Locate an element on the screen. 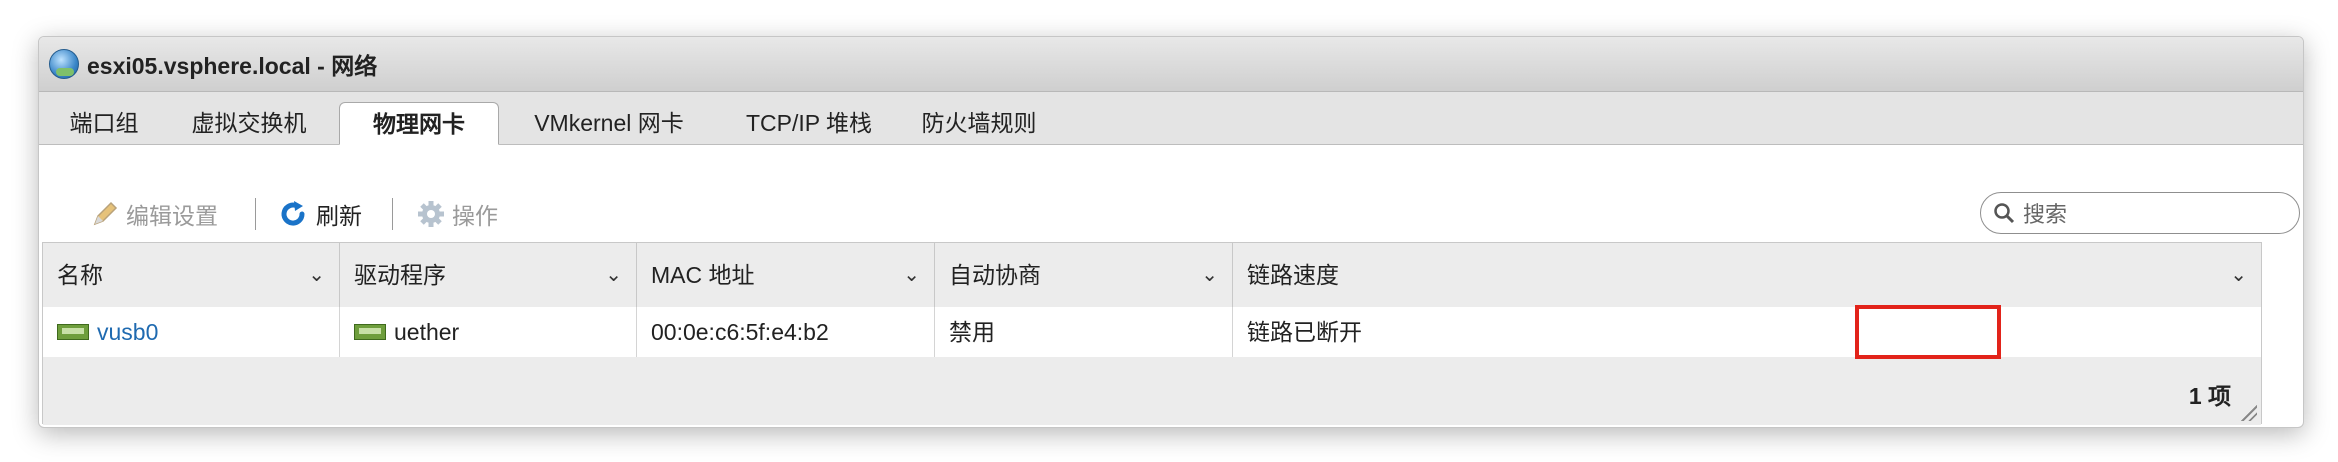  tab-vmkernel-nics: VMkernel 网卡 is located at coordinates (609, 123).